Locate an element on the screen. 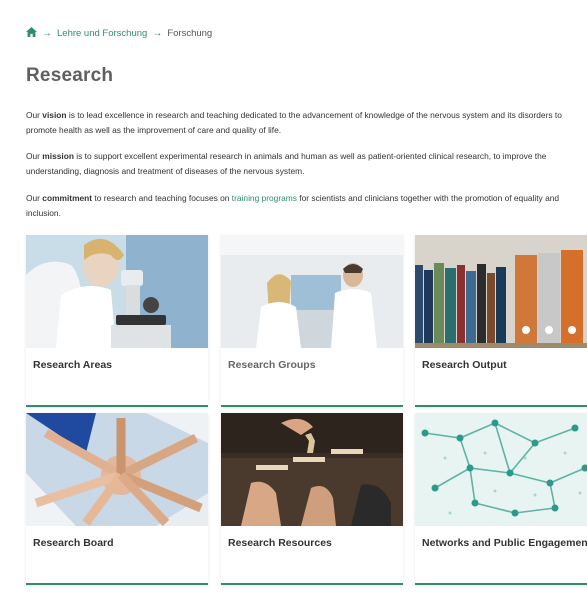 Image resolution: width=587 pixels, height=593 pixels. network-graph-photo is located at coordinates (501, 469).